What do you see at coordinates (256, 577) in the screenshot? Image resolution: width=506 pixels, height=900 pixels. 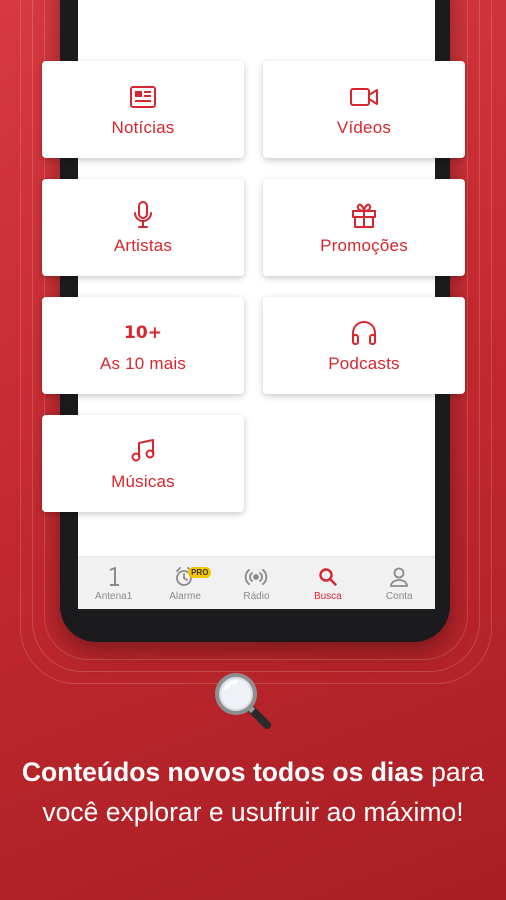 I see `radio-broadcast-icon` at bounding box center [256, 577].